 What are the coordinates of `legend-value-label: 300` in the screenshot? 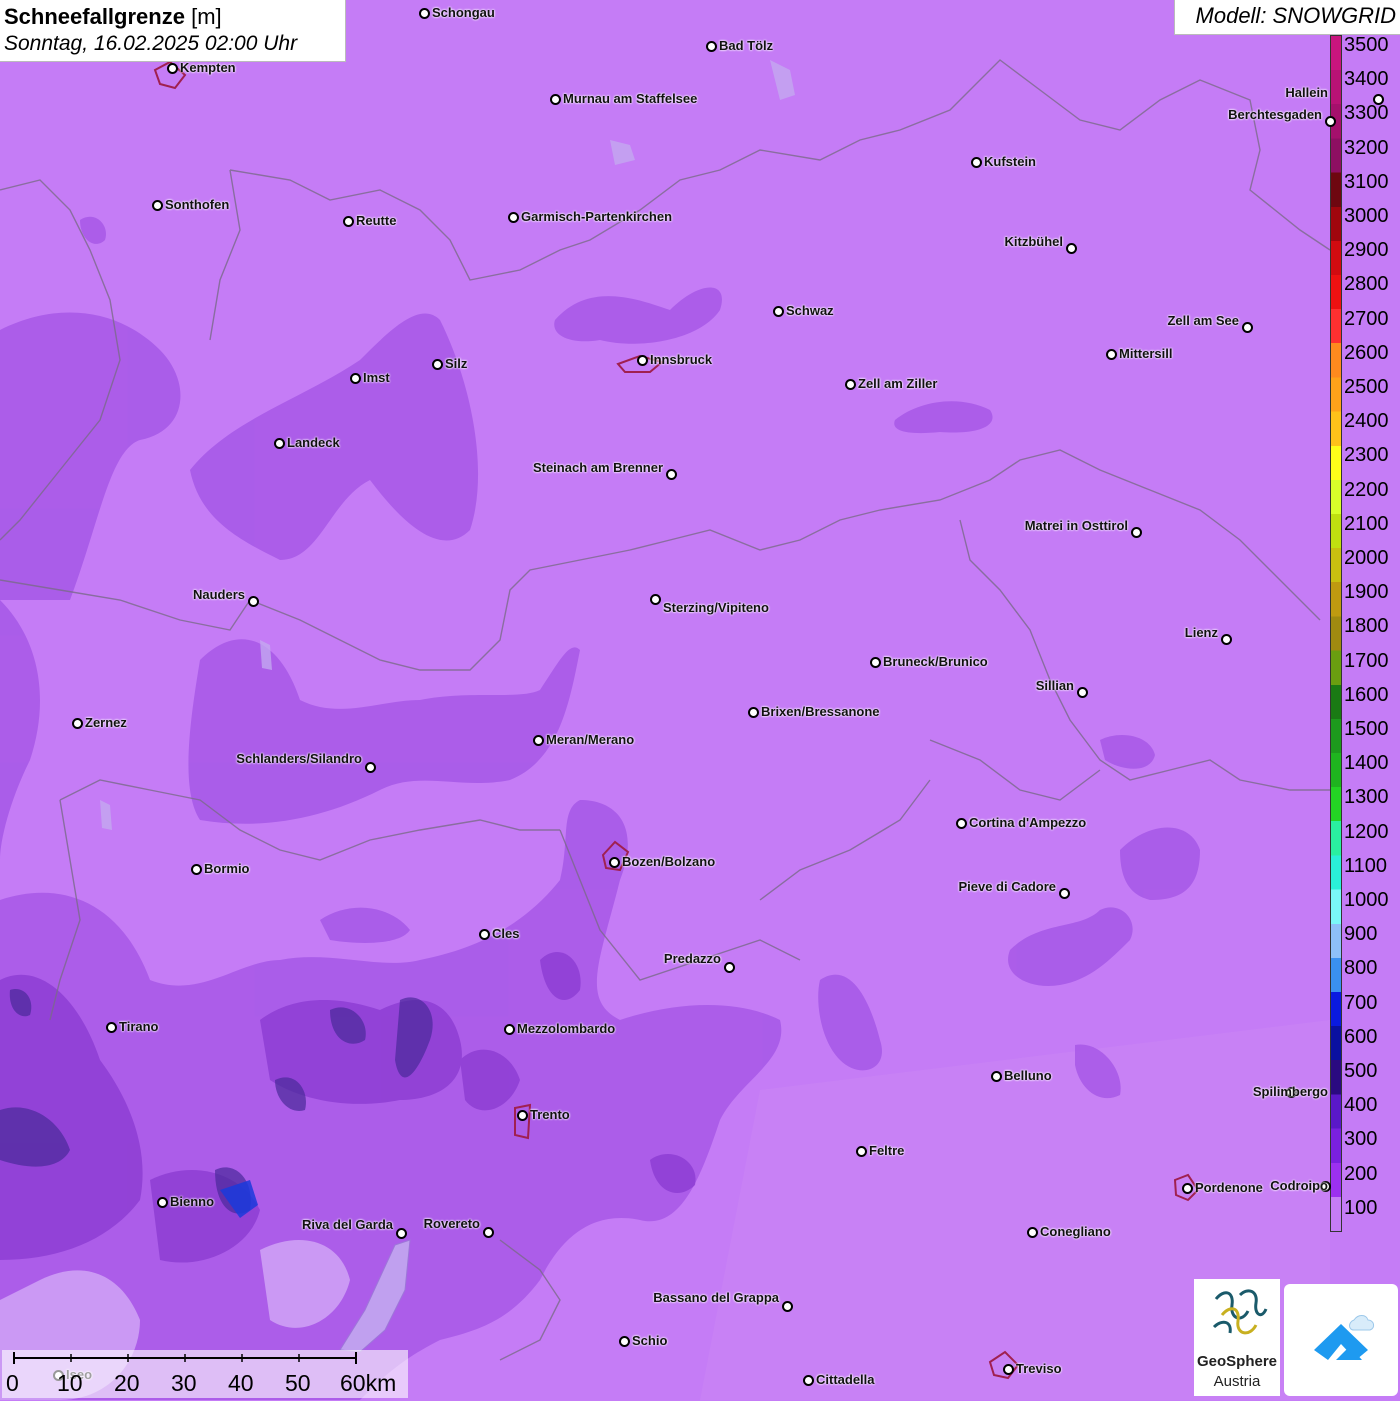 It's located at (1361, 1139).